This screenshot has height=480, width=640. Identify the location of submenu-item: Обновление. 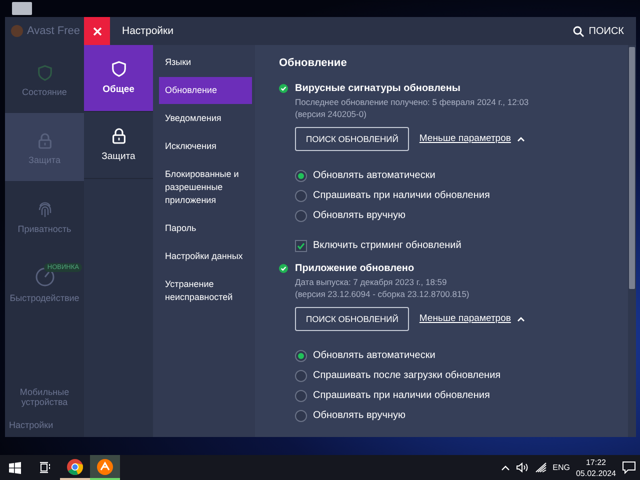
(205, 90).